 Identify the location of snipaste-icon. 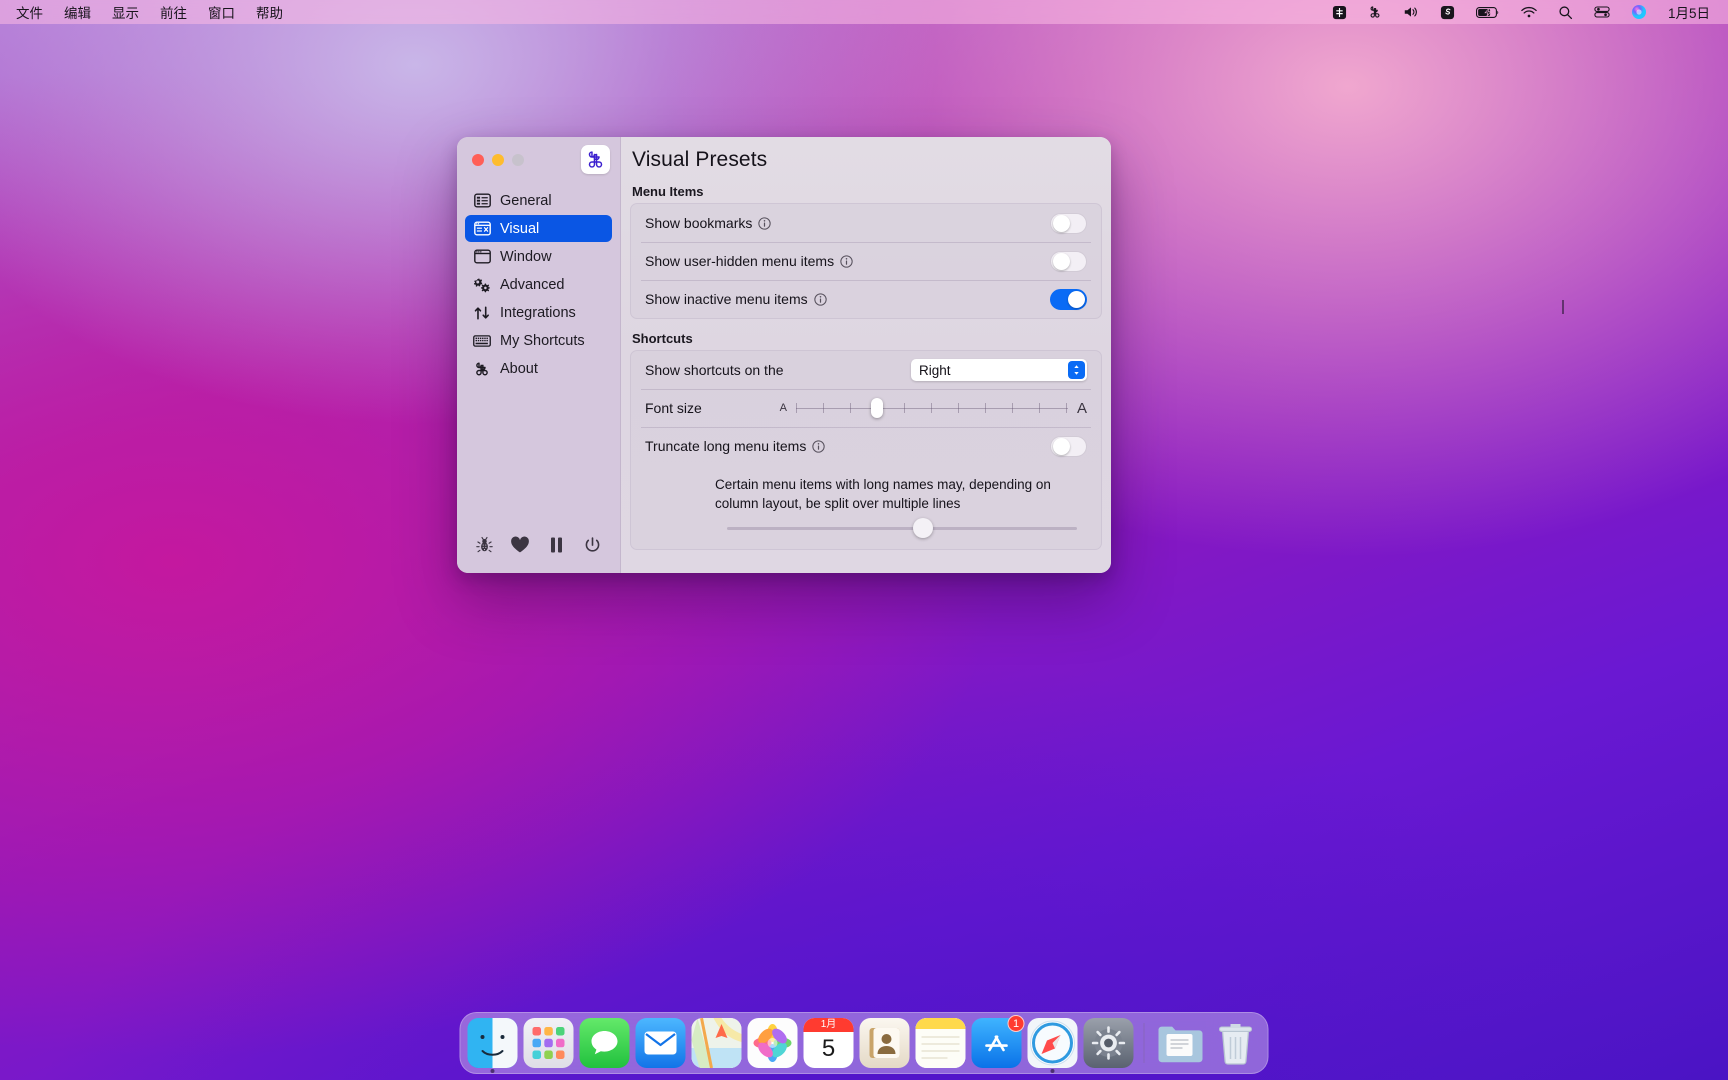
(1447, 12).